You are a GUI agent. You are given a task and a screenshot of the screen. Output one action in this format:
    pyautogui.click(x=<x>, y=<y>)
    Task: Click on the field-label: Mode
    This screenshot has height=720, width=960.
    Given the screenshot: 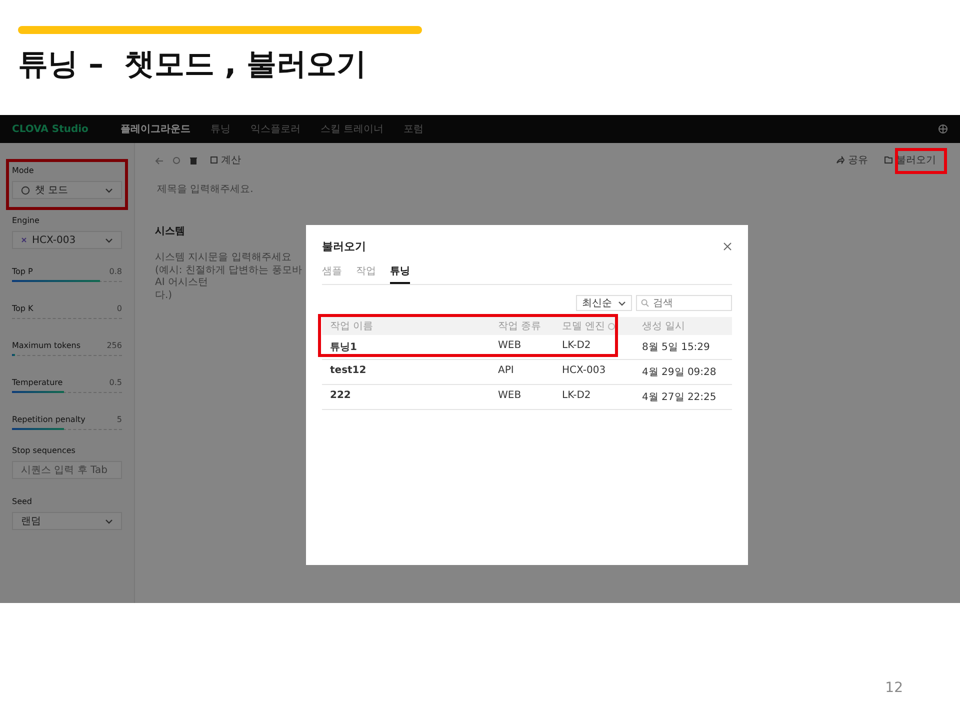 What is the action you would take?
    pyautogui.click(x=23, y=170)
    